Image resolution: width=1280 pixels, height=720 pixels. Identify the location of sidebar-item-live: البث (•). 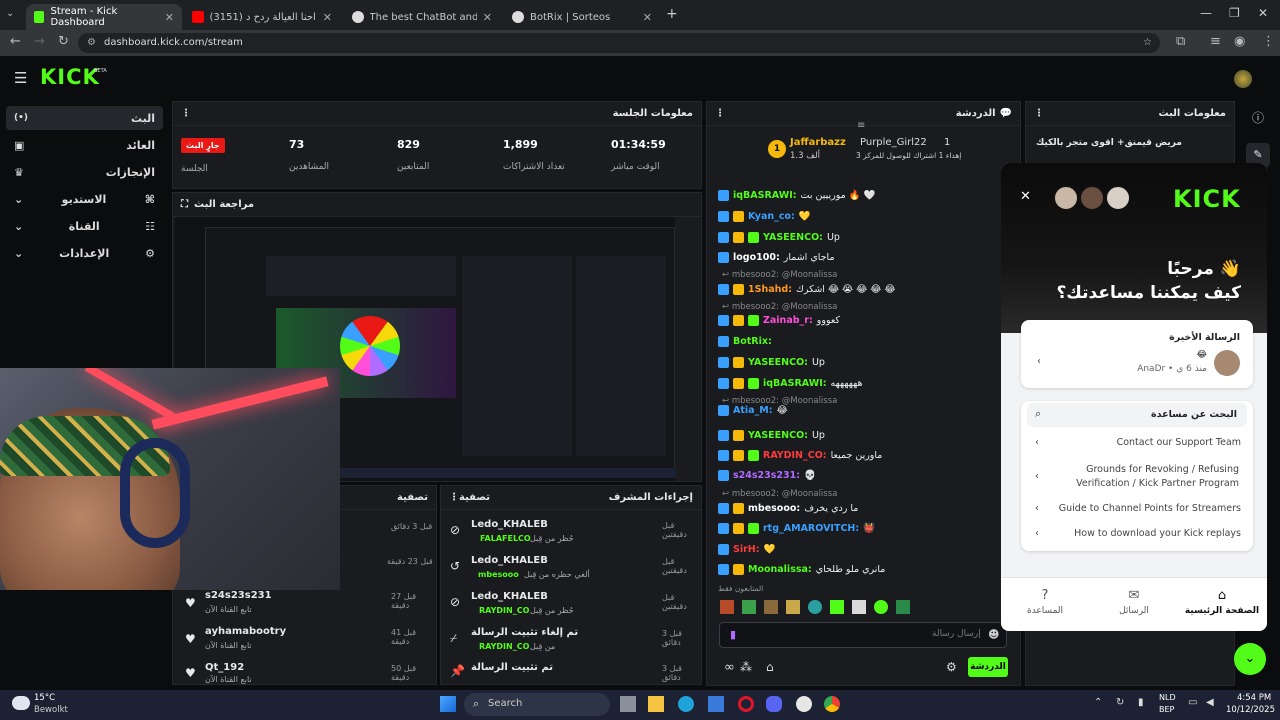
(84, 118).